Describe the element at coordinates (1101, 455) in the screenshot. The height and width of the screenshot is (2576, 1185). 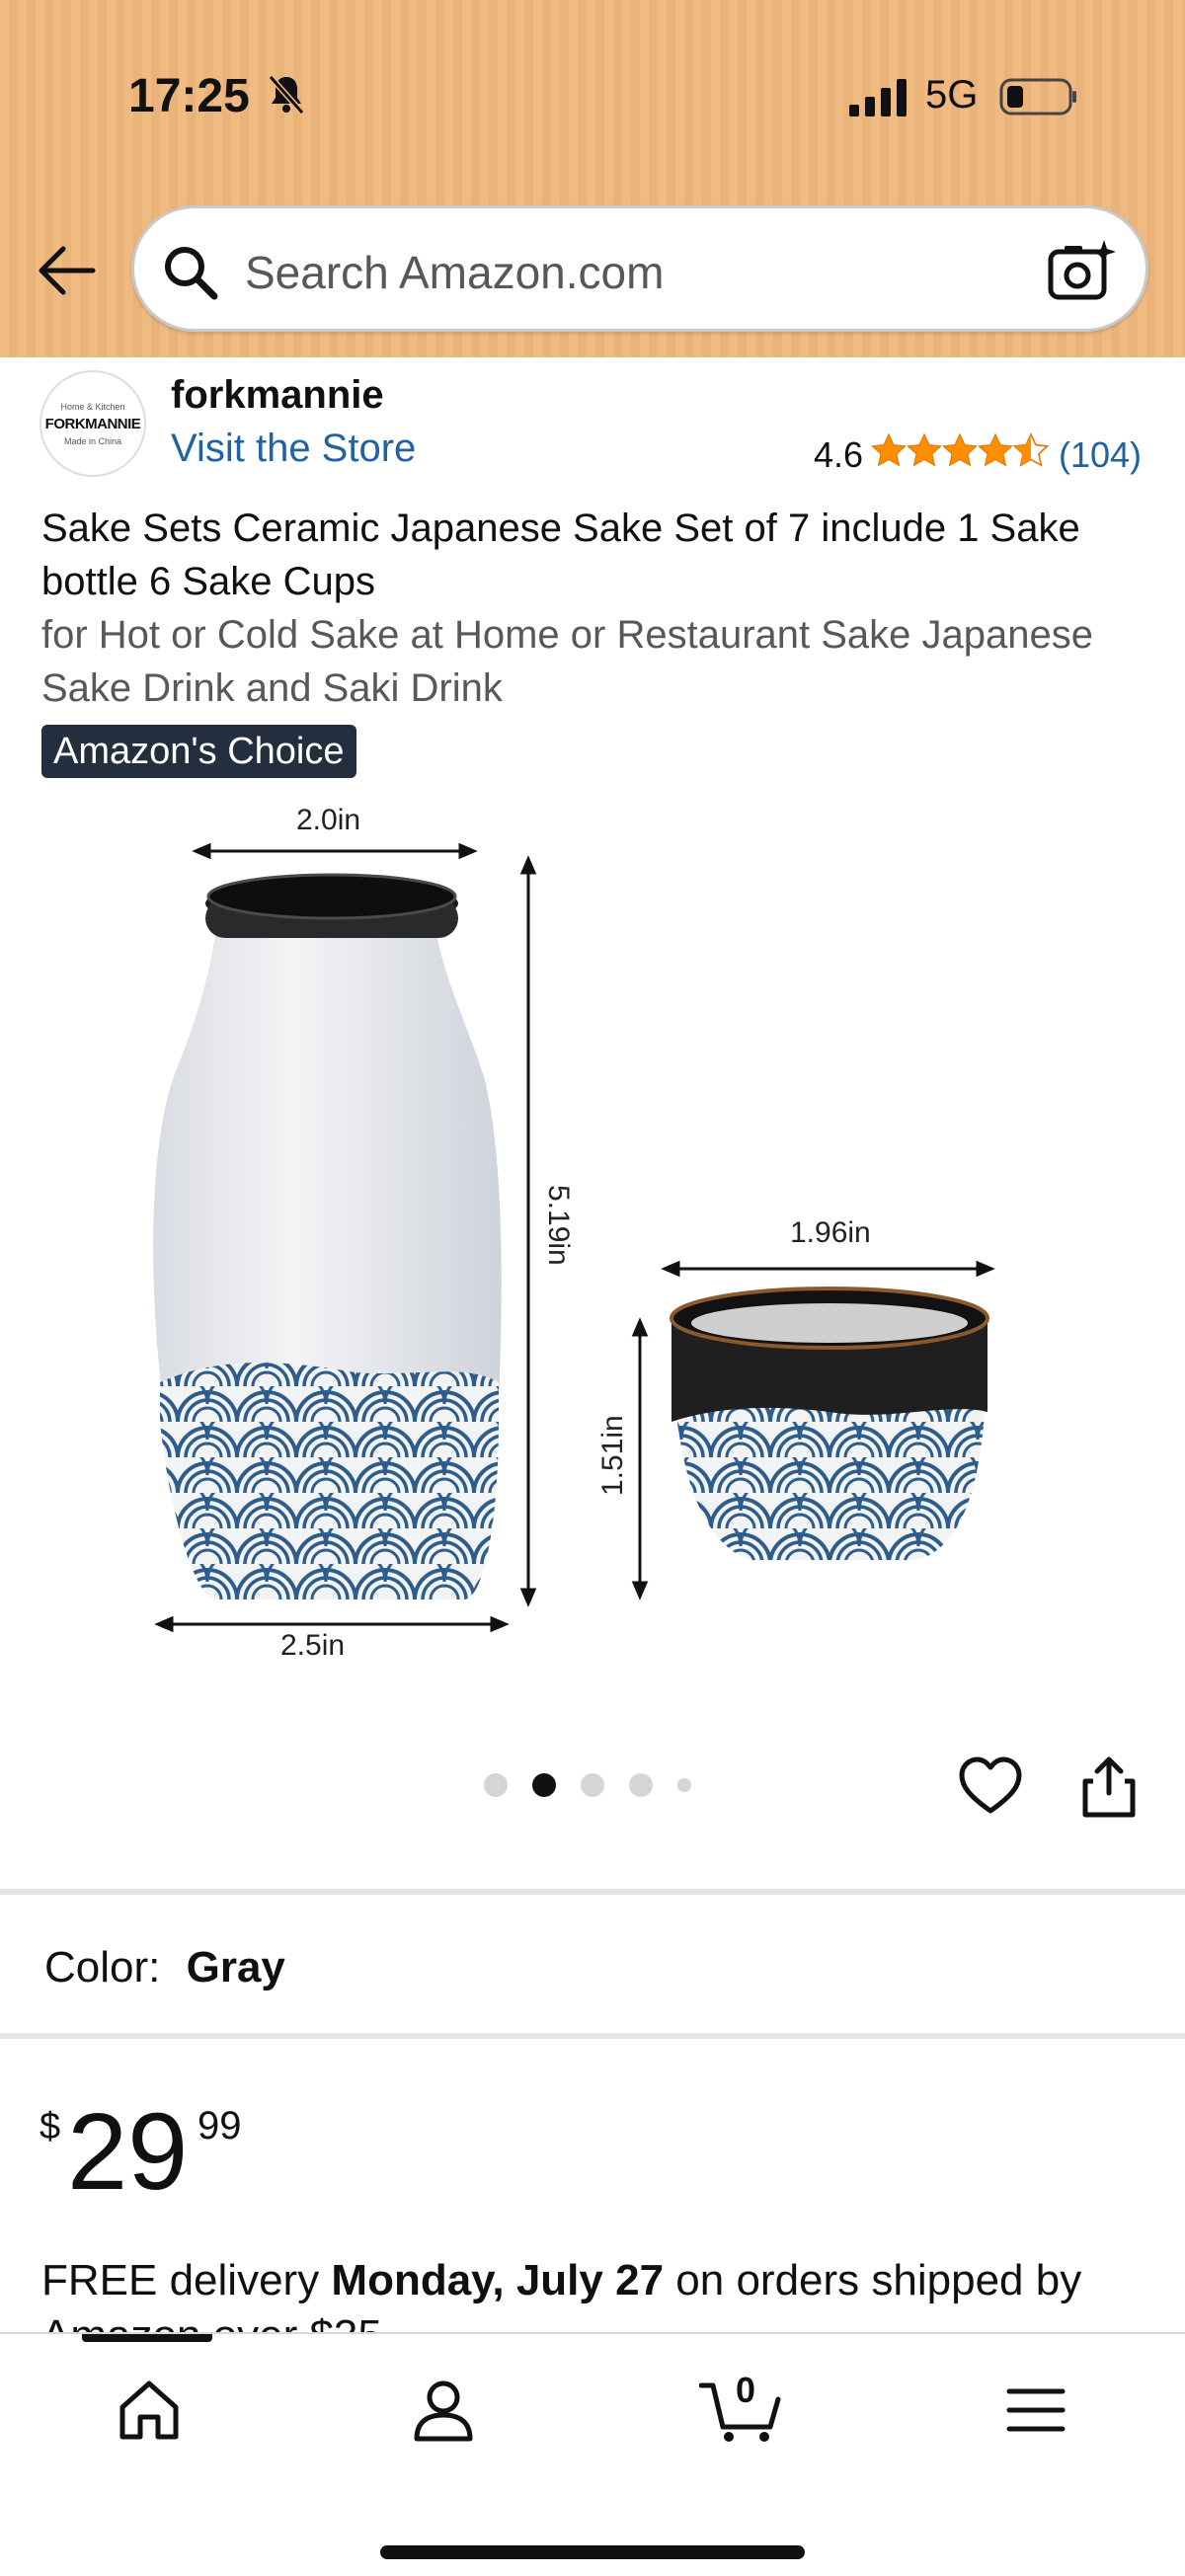
I see `rating-count-link: (104)` at that location.